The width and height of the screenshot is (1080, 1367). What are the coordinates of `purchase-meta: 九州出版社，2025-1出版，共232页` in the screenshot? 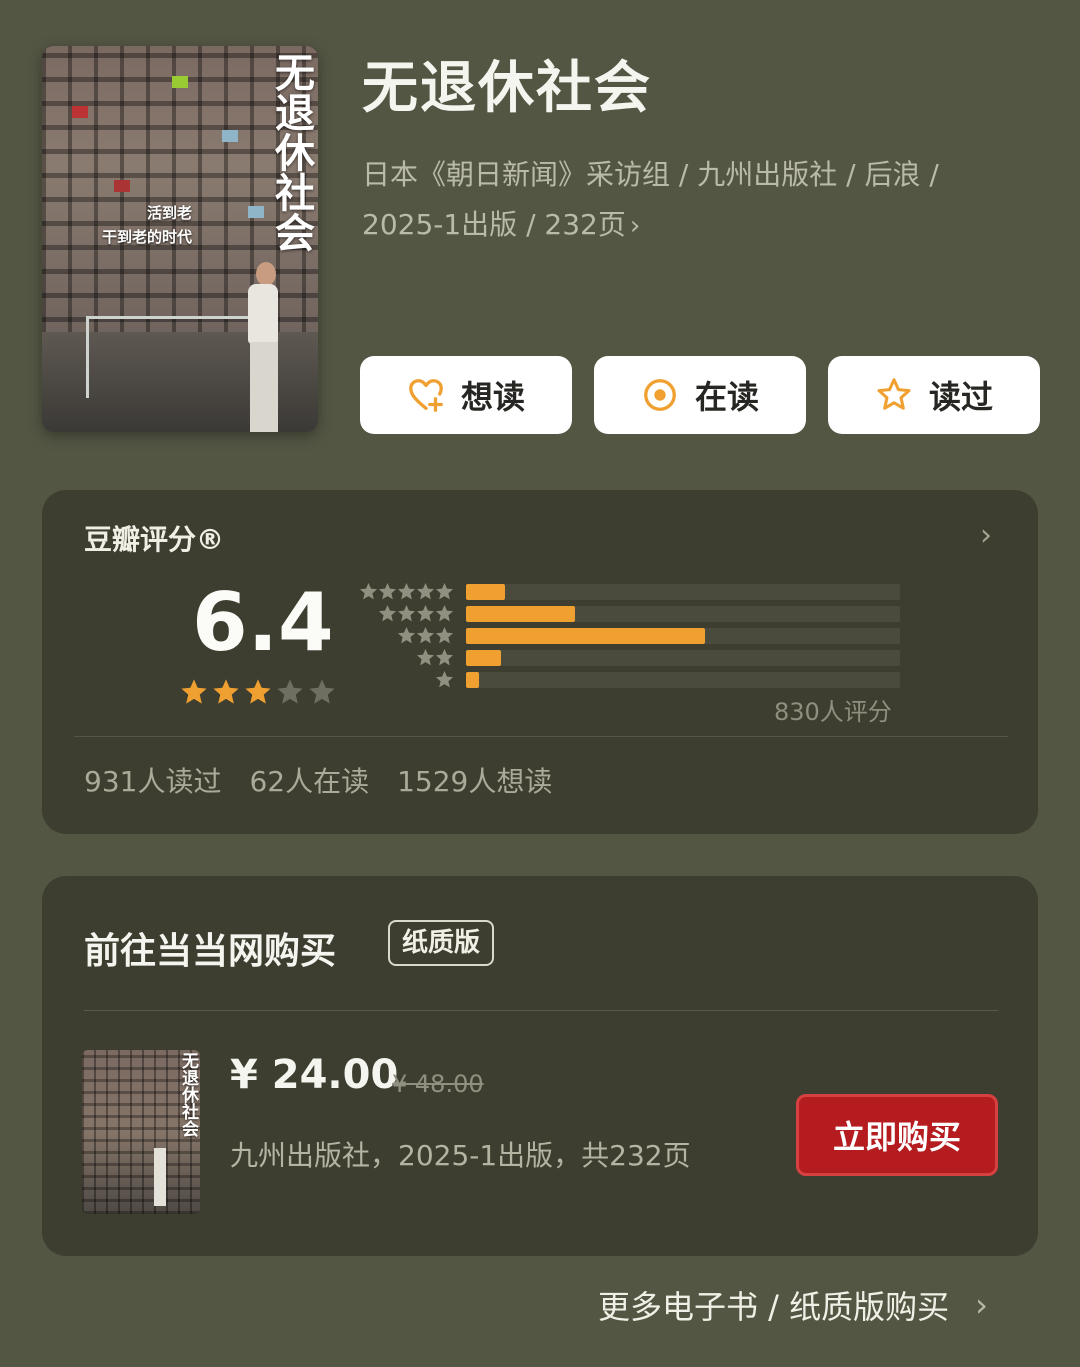 It's located at (460, 1155).